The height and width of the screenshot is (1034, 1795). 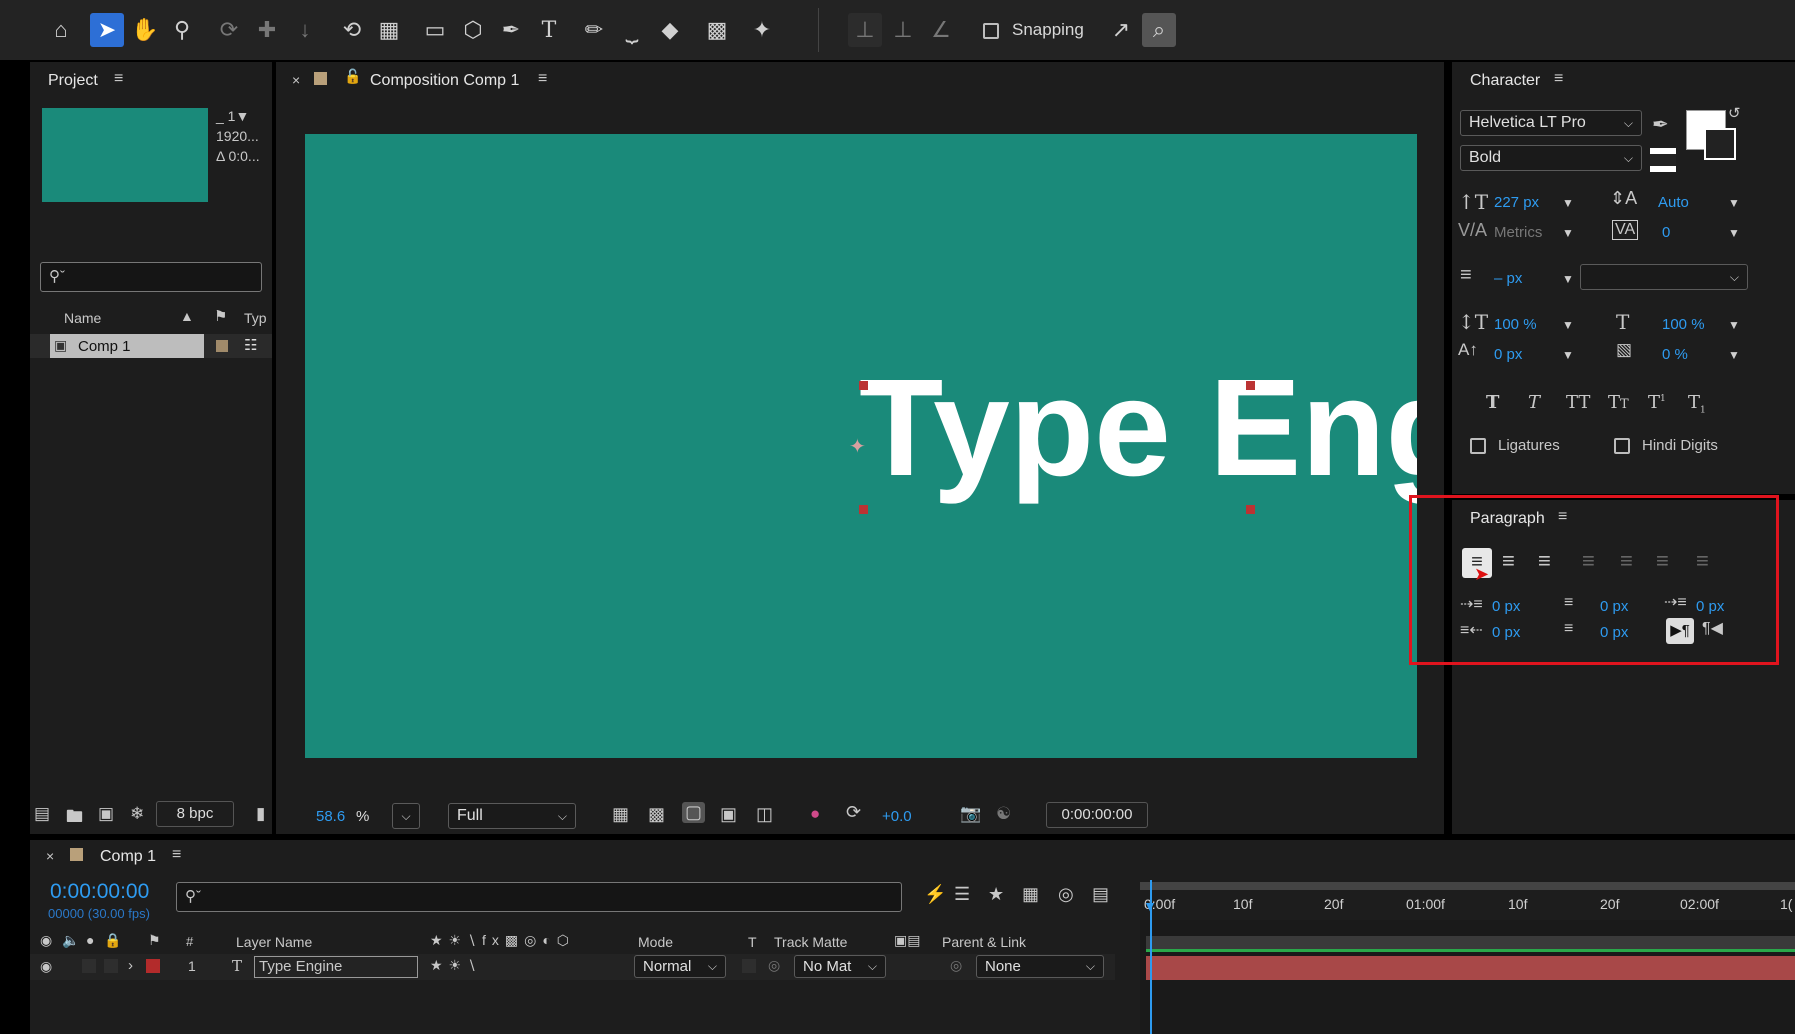 I want to click on leading-value: Auto, so click(x=1673, y=202).